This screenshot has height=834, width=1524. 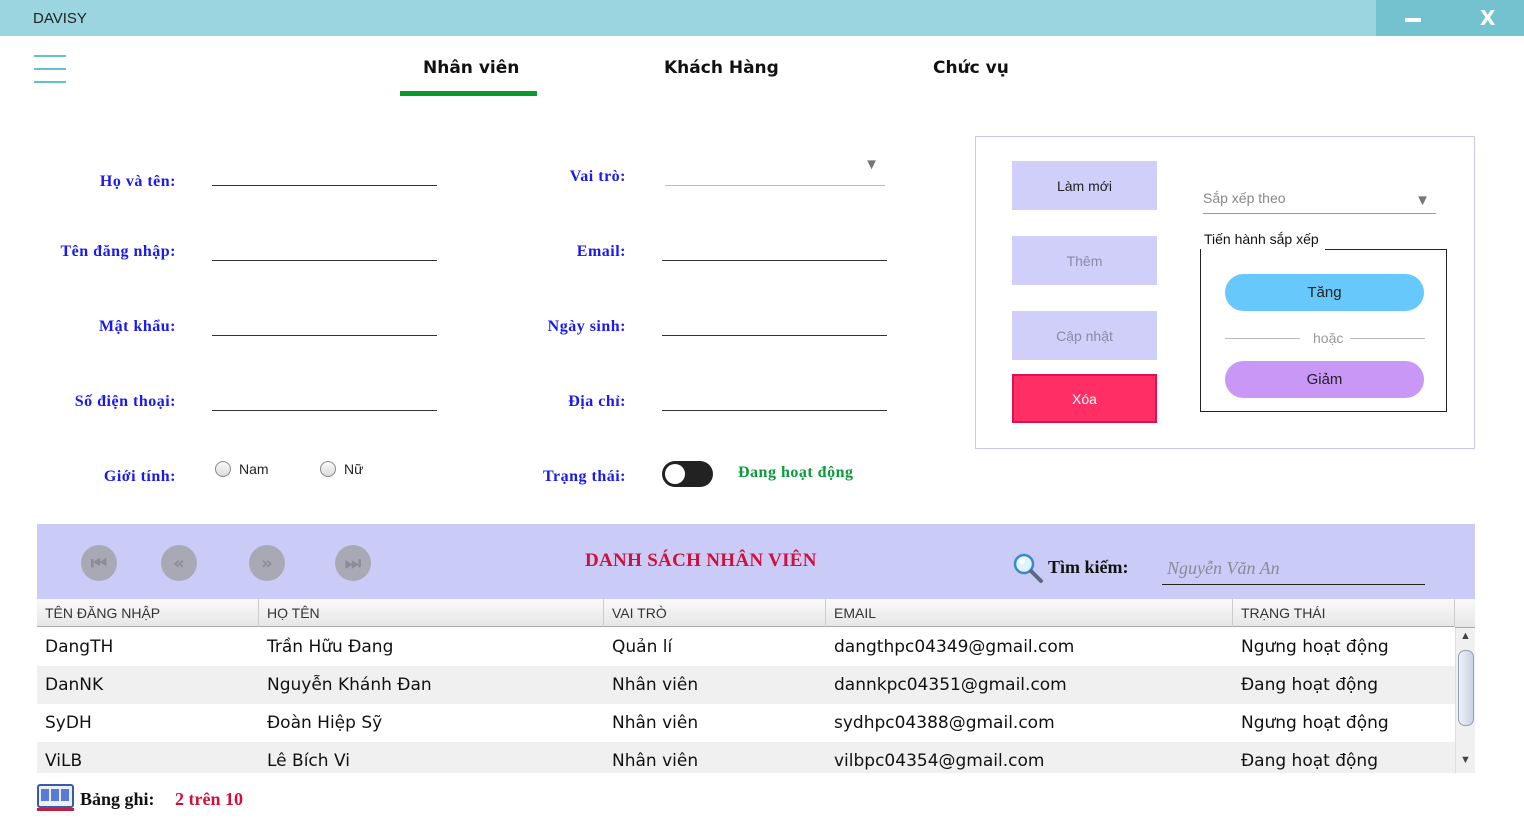 I want to click on tab-nhan-vien: Nhân viên, so click(x=471, y=68).